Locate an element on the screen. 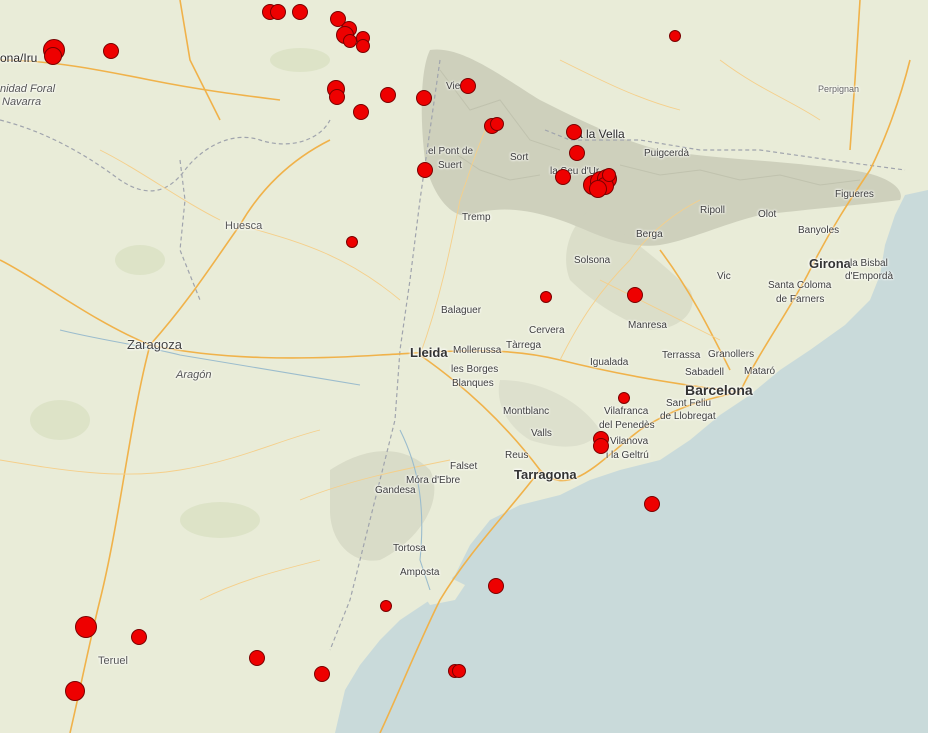  place-label: i la Geltrú is located at coordinates (627, 455).